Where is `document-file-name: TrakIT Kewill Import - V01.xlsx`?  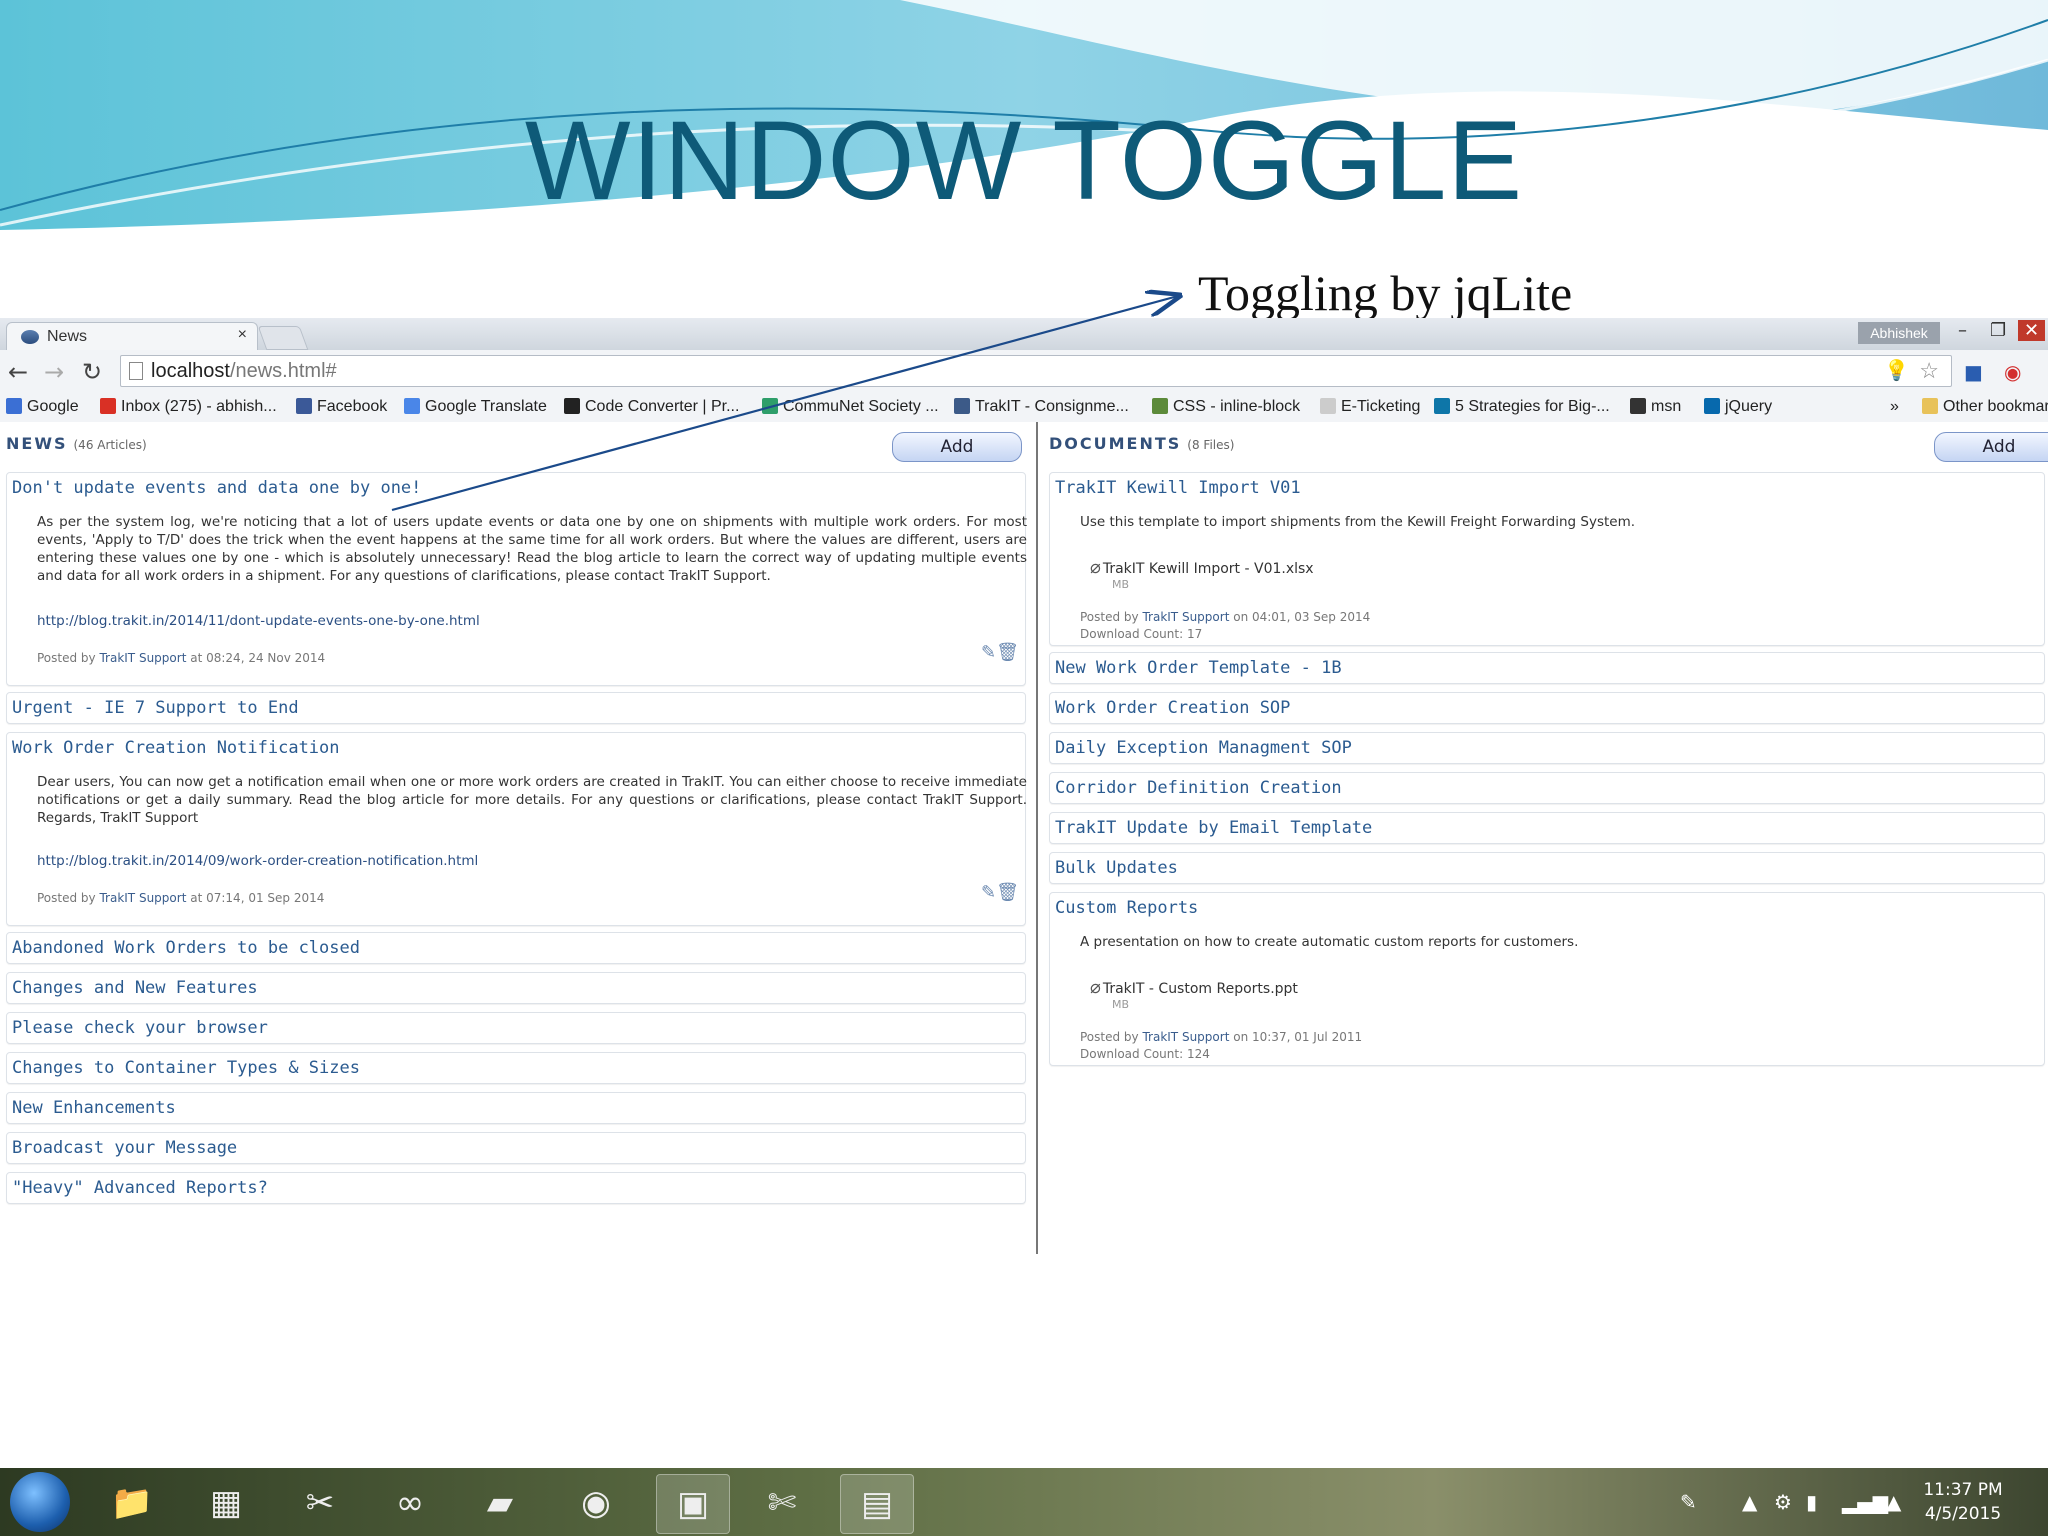 document-file-name: TrakIT Kewill Import - V01.xlsx is located at coordinates (1208, 569).